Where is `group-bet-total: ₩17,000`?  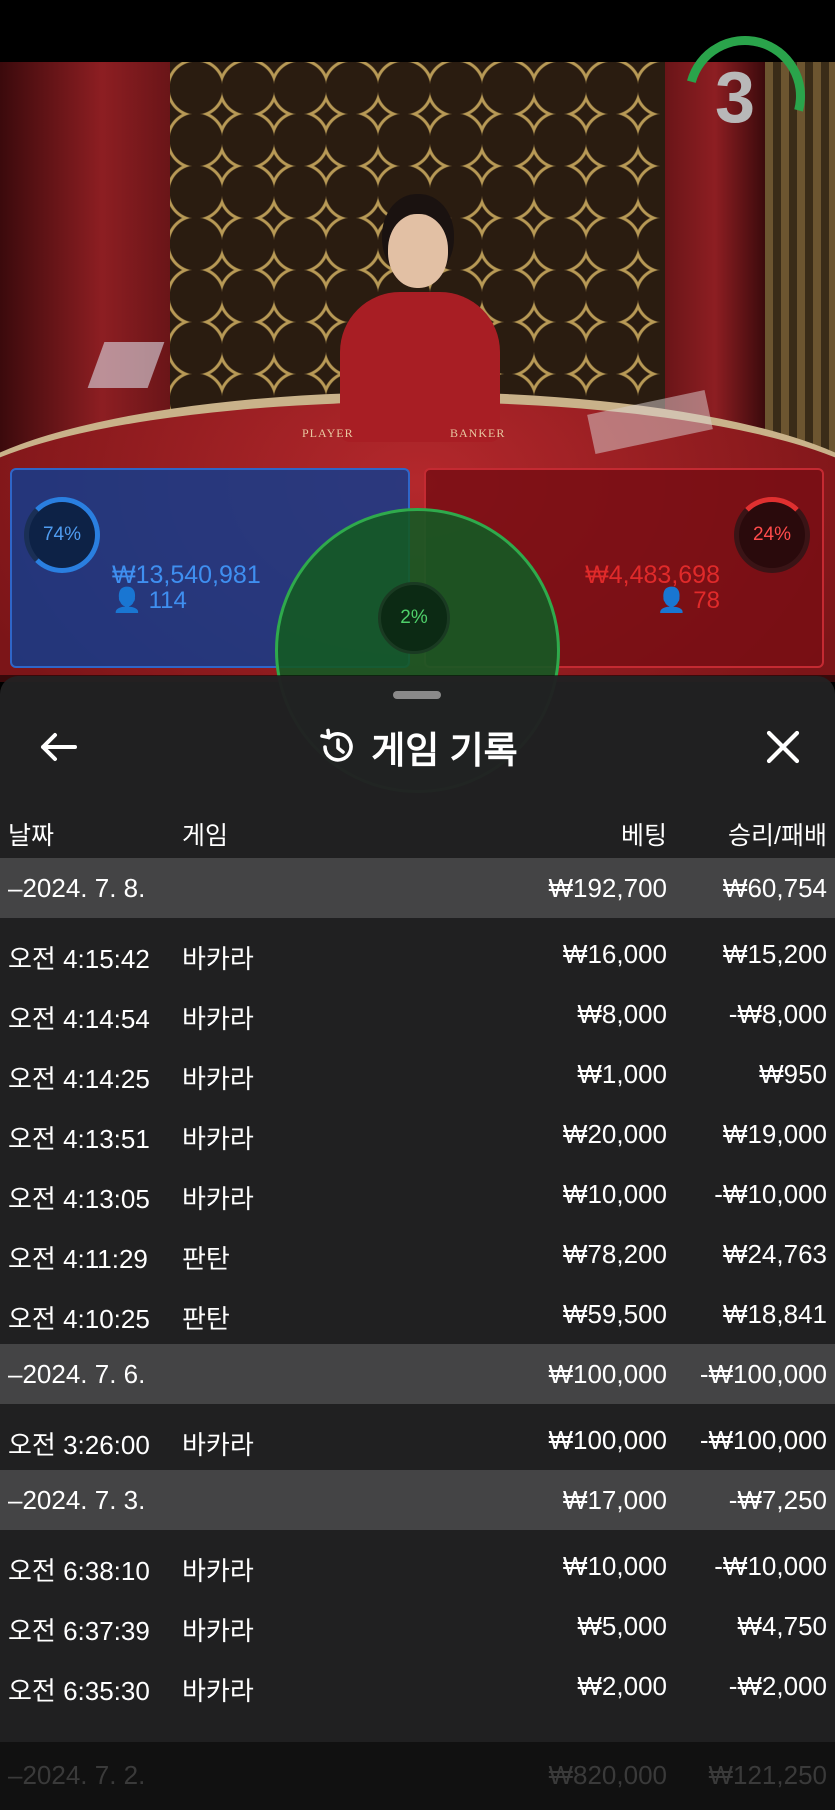
group-bet-total: ₩17,000 is located at coordinates (614, 1500).